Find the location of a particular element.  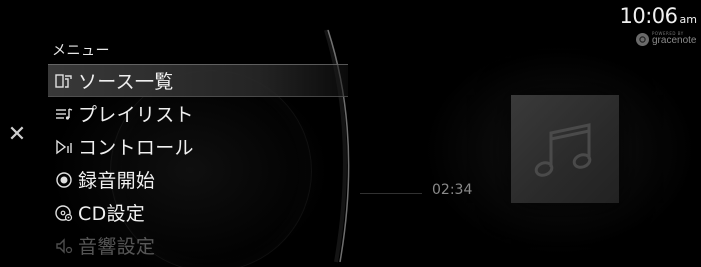

clock: 10:06 am is located at coordinates (659, 16).